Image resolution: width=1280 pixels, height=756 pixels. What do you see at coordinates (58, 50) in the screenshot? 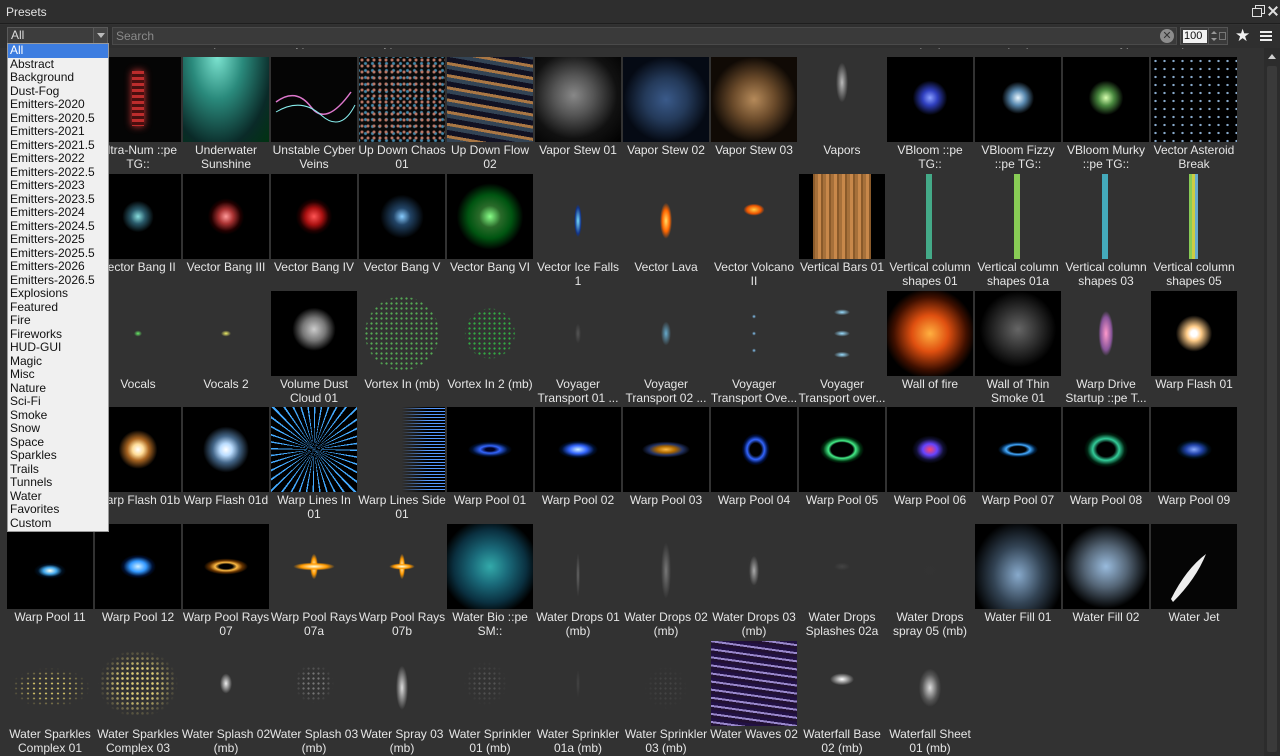
I see `category-option: All` at bounding box center [58, 50].